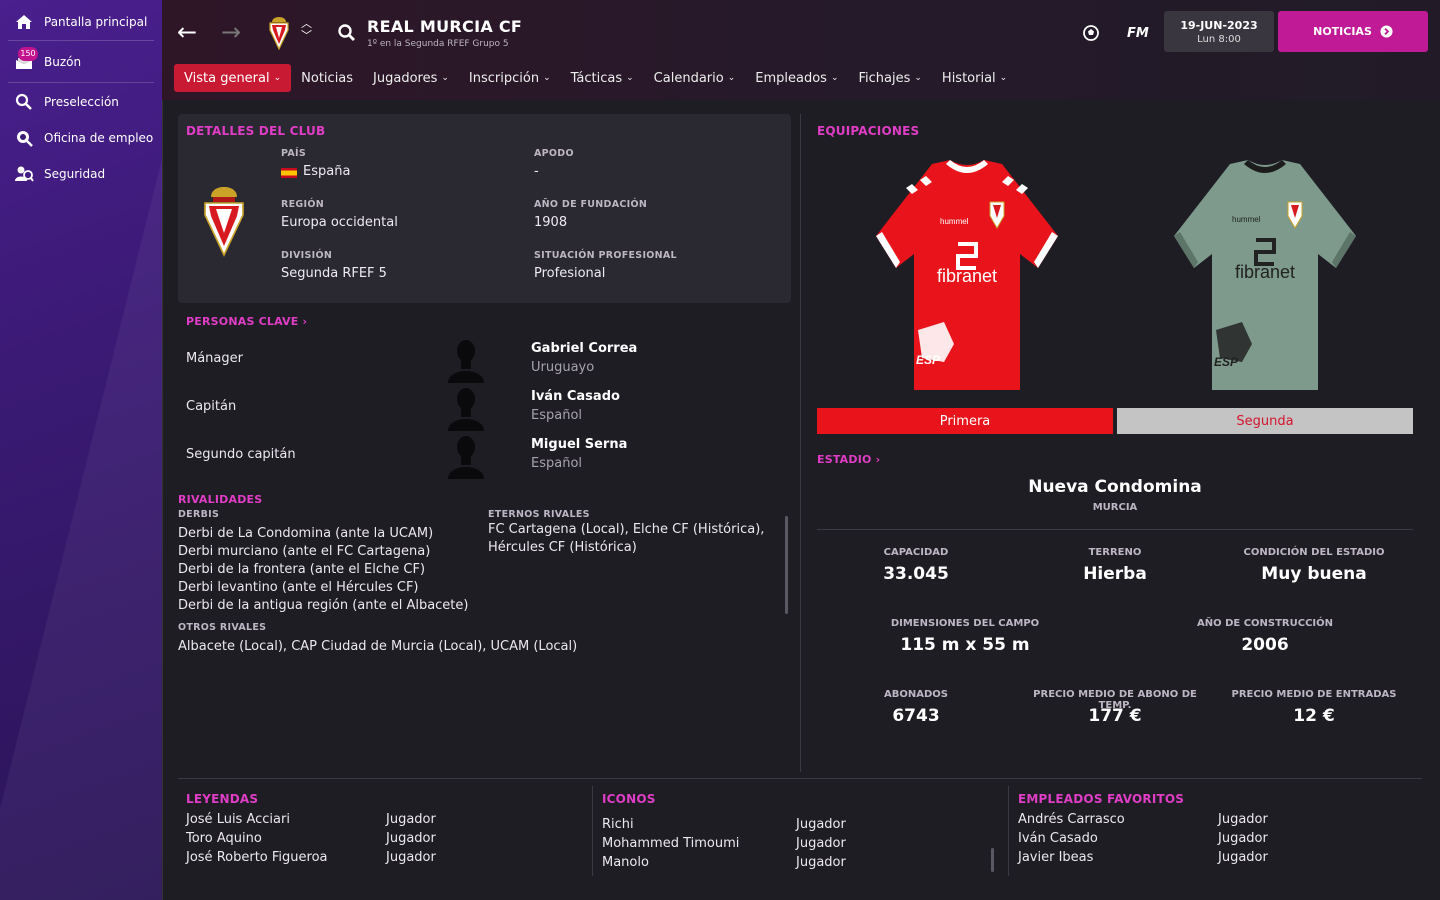 The height and width of the screenshot is (900, 1440). What do you see at coordinates (1115, 716) in the screenshot?
I see `avg-season-price-value: 177 €` at bounding box center [1115, 716].